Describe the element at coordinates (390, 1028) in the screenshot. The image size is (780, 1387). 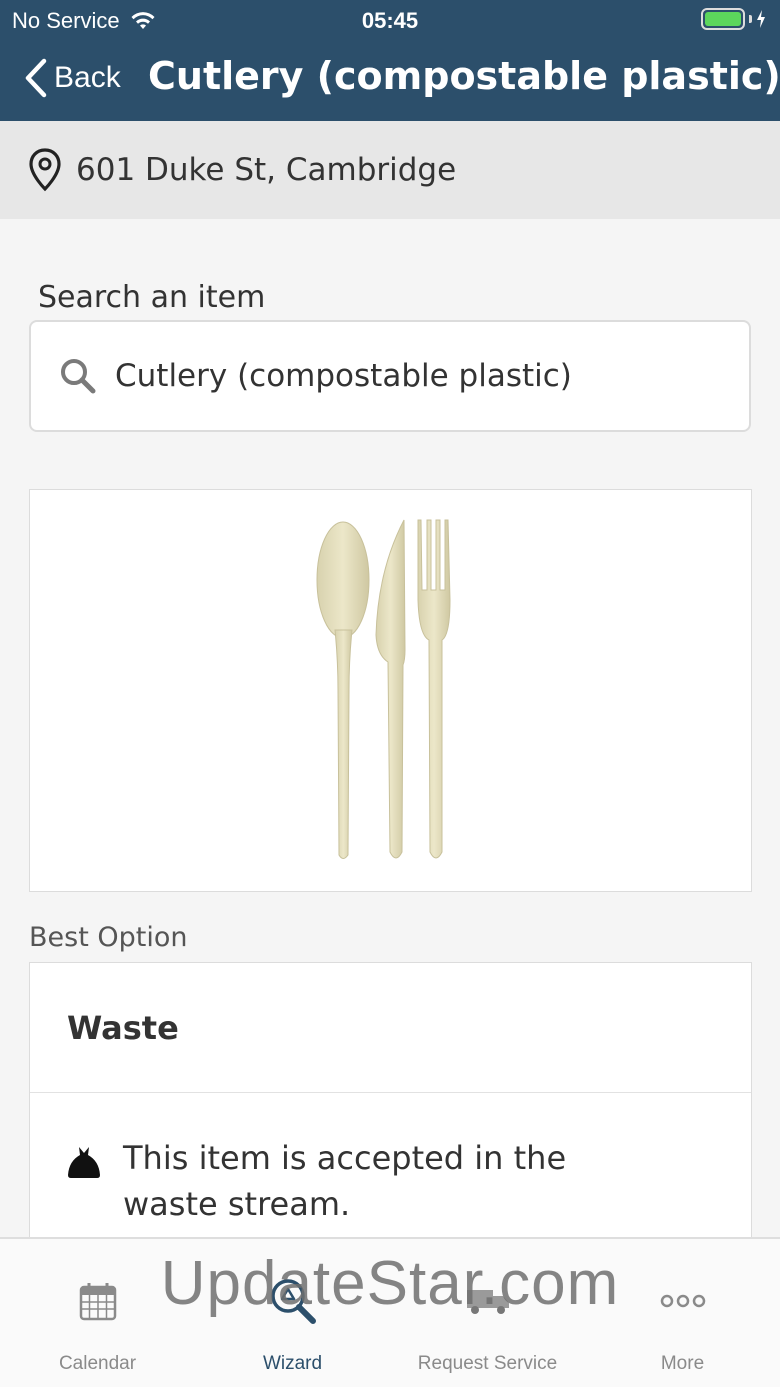
I see `option-title: Waste` at that location.